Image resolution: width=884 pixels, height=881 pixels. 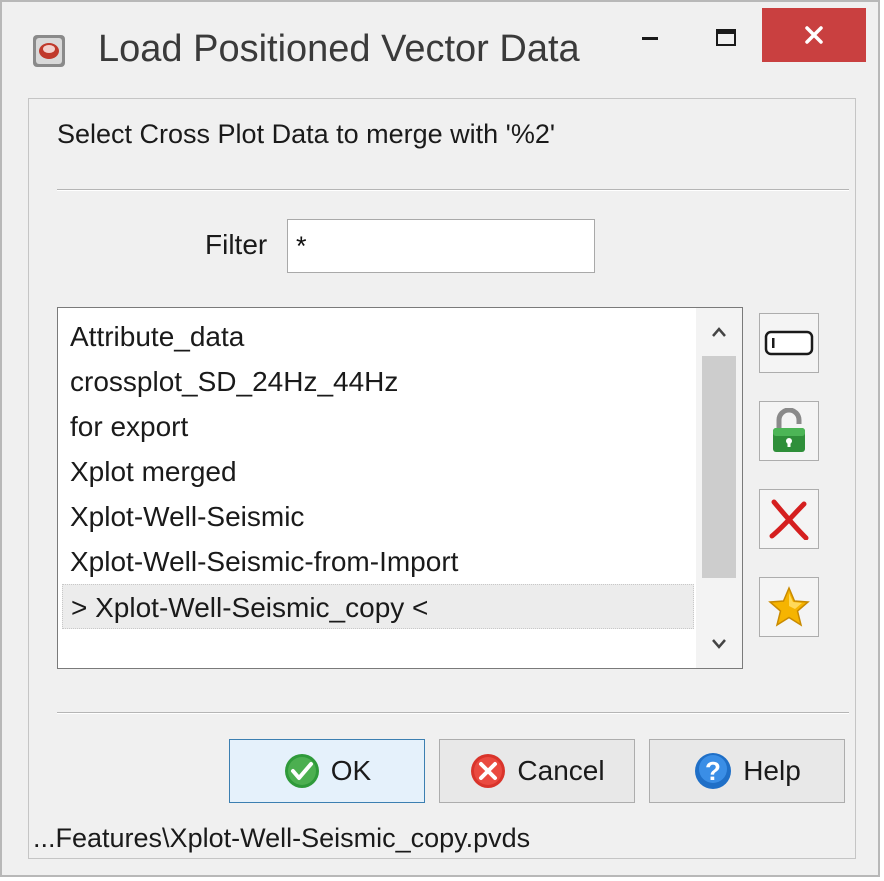 I want to click on unlock-icon, so click(x=789, y=430).